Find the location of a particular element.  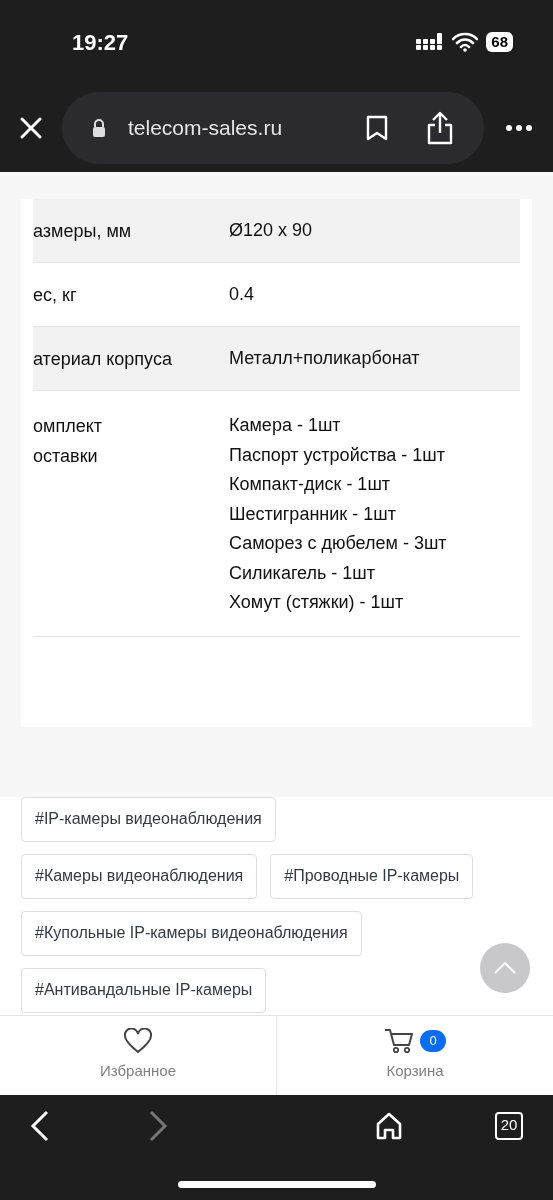

spec-label: атериал корпуса is located at coordinates (103, 359).